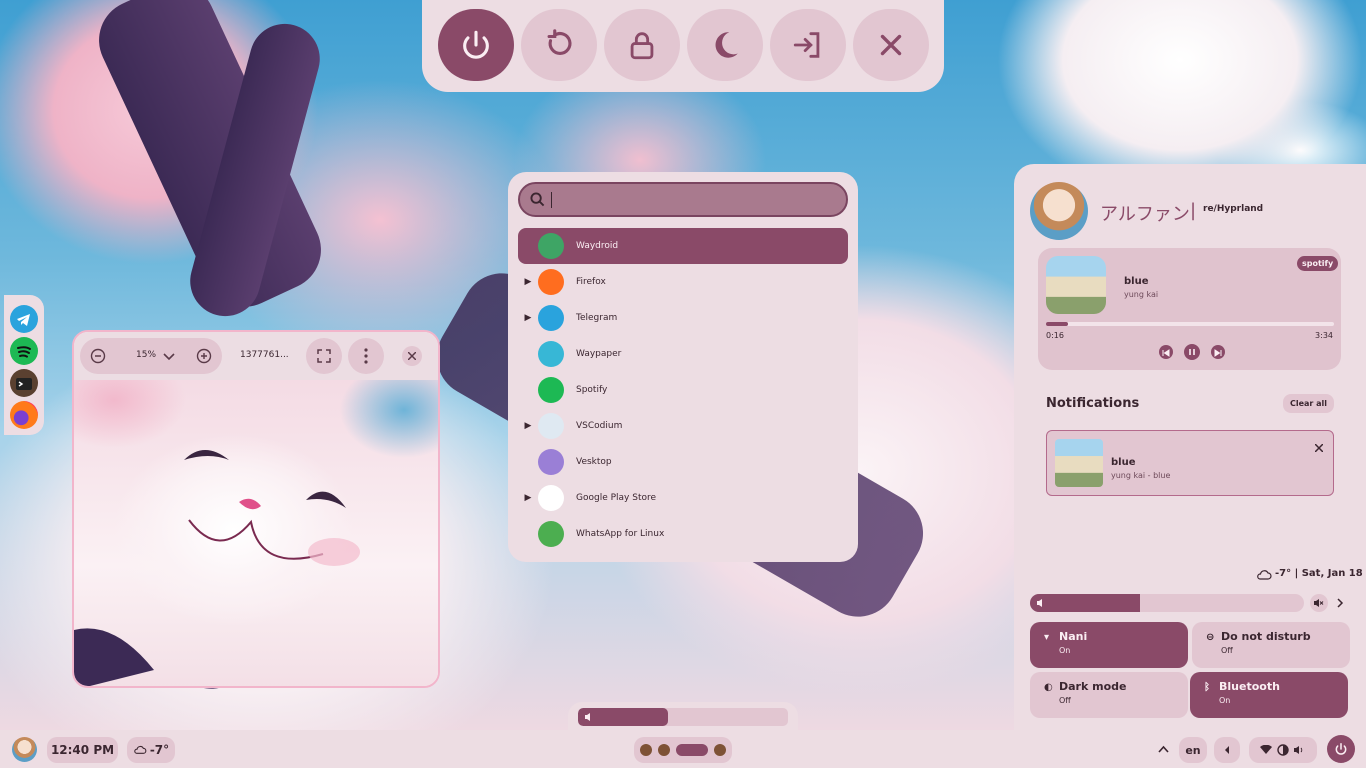  I want to click on osd-volume-slider, so click(683, 717).